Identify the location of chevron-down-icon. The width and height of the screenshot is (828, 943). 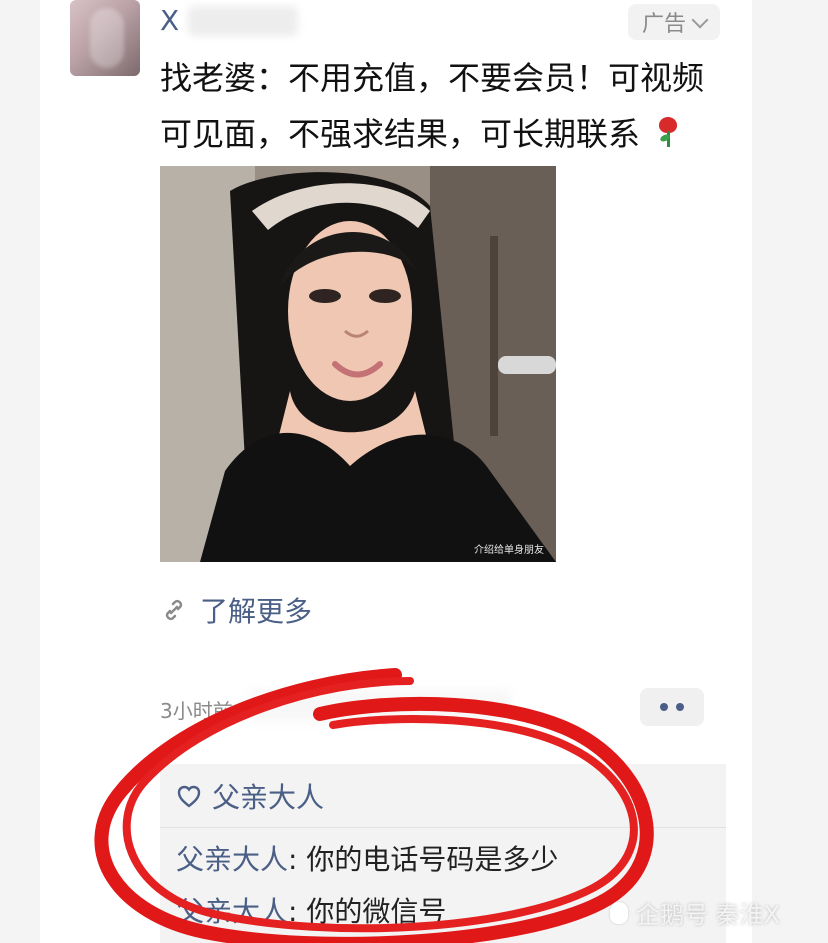
(700, 19).